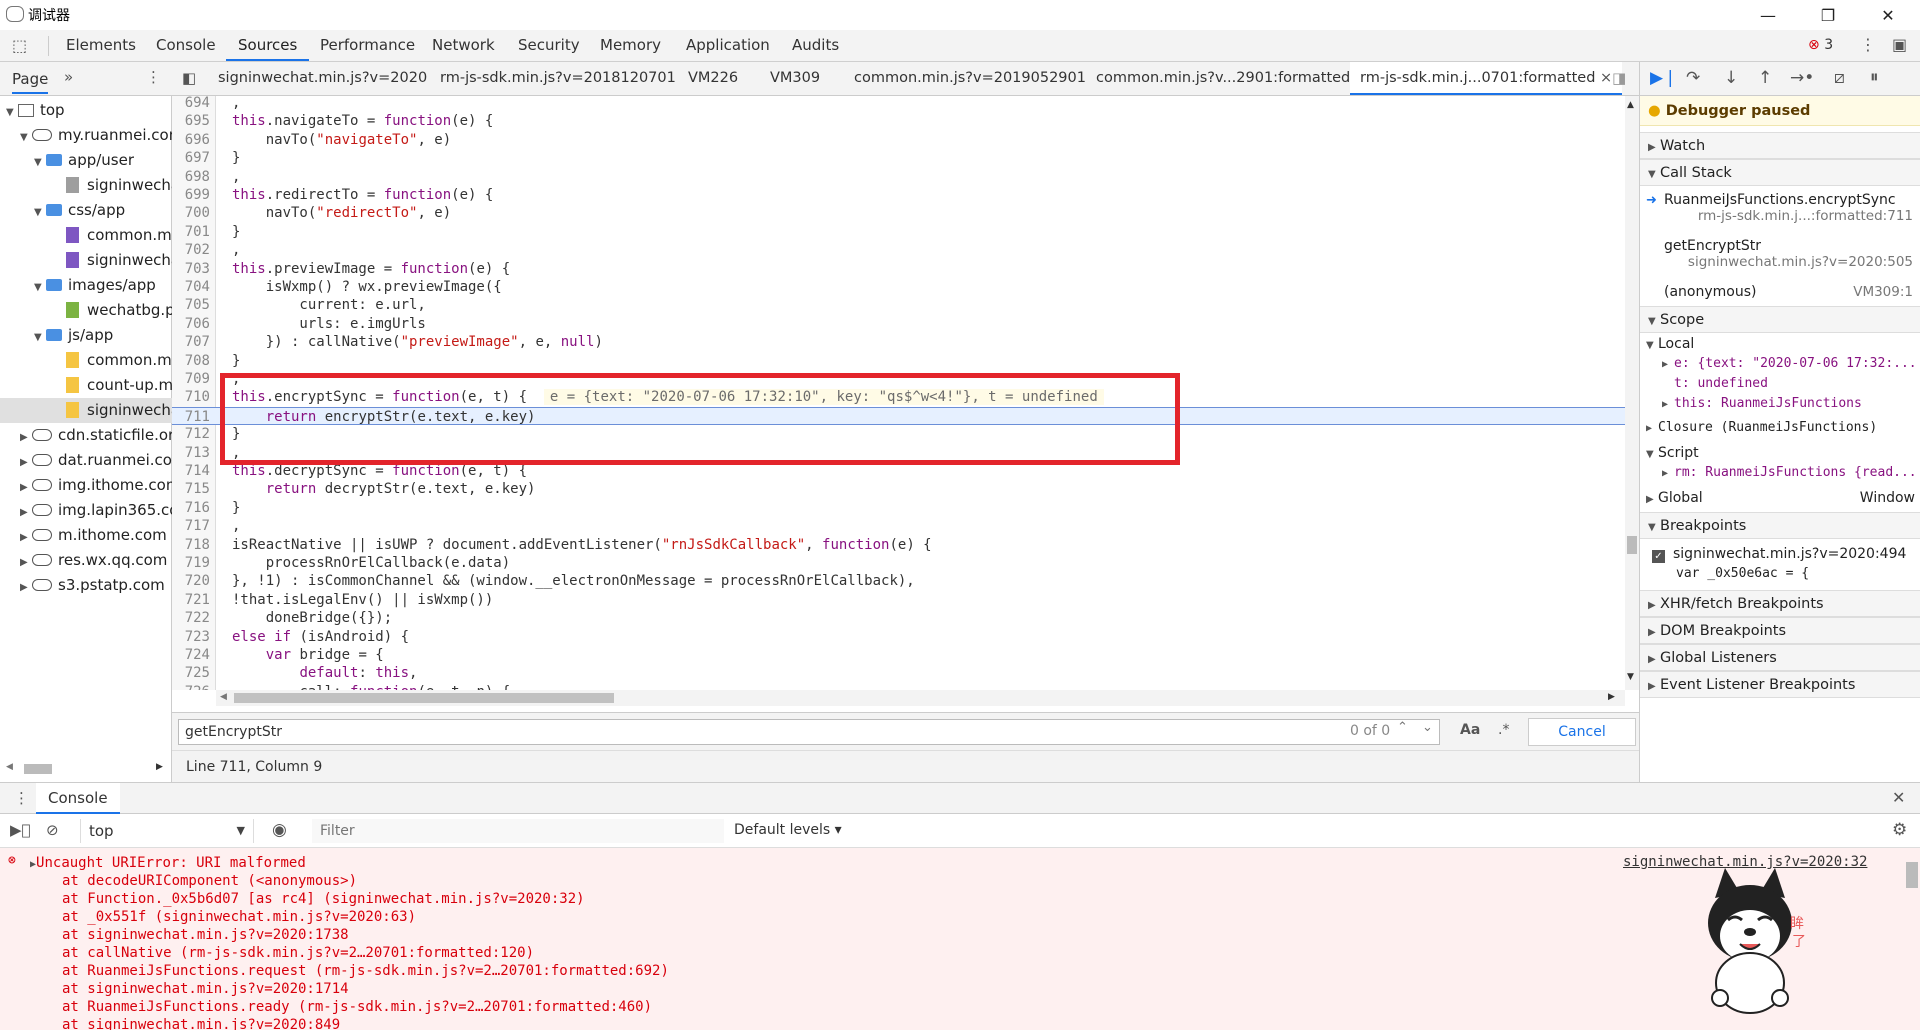  What do you see at coordinates (322, 78) in the screenshot?
I see `editor-tab: signinwechat.min.js?v=2020` at bounding box center [322, 78].